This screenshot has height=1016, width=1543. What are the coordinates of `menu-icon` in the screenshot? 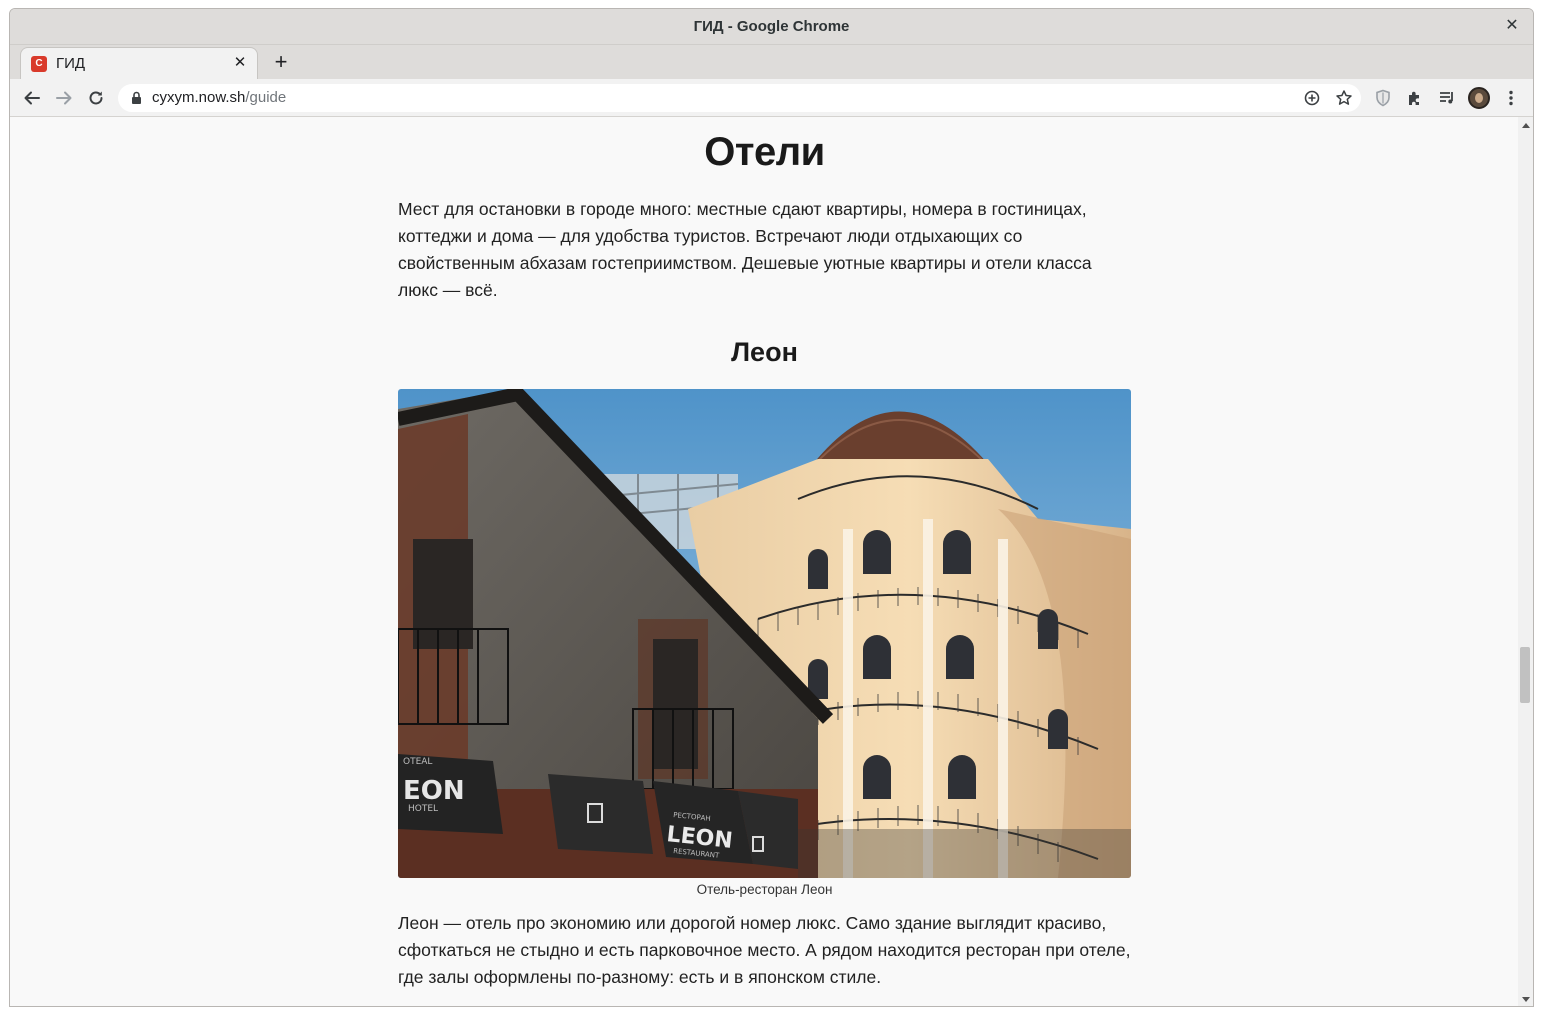 It's located at (1511, 98).